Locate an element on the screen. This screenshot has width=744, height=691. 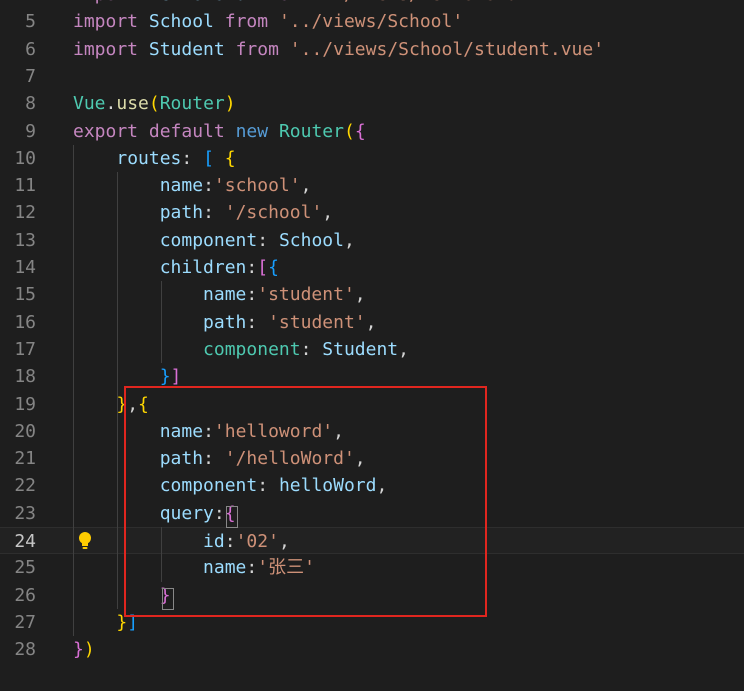
code-line: 7 is located at coordinates (372, 76).